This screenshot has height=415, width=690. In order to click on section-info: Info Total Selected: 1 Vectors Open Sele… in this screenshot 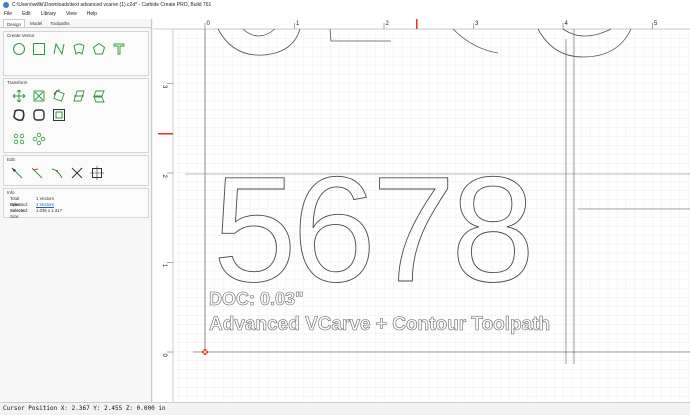, I will do `click(76, 203)`.